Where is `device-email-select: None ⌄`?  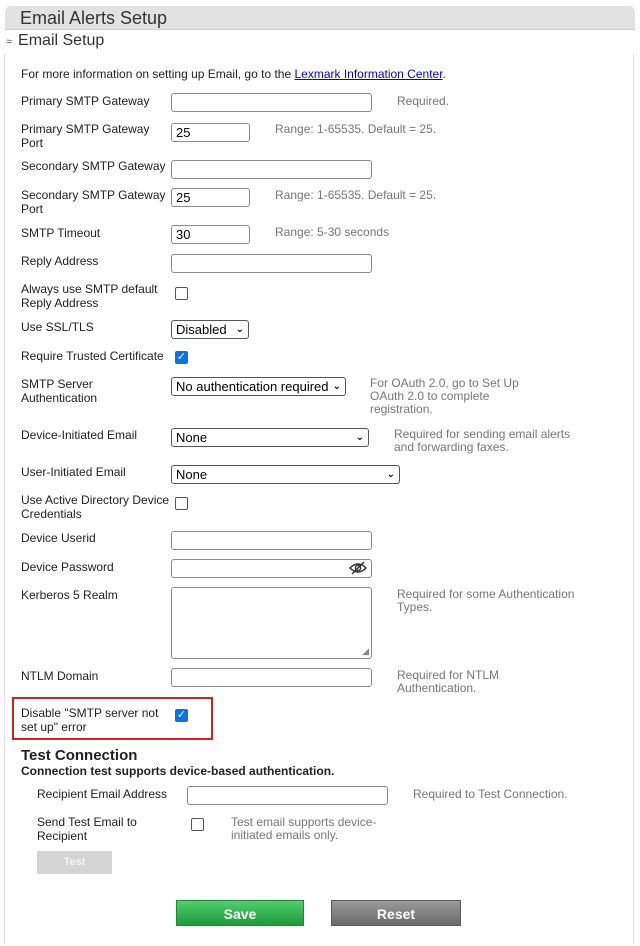
device-email-select: None ⌄ is located at coordinates (270, 437).